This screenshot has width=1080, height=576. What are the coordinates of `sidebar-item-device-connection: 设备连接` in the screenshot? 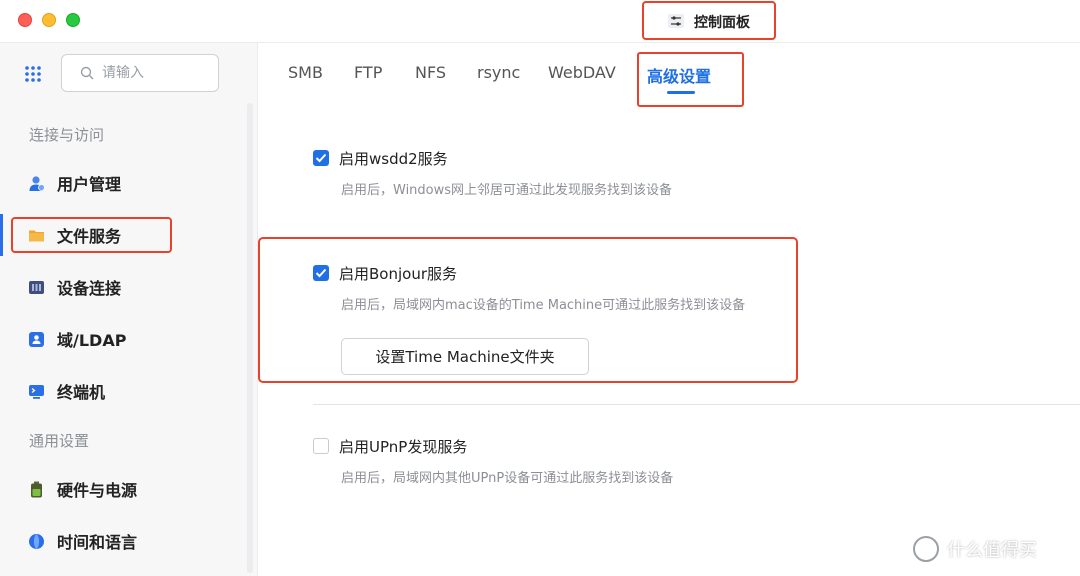 It's located at (74, 287).